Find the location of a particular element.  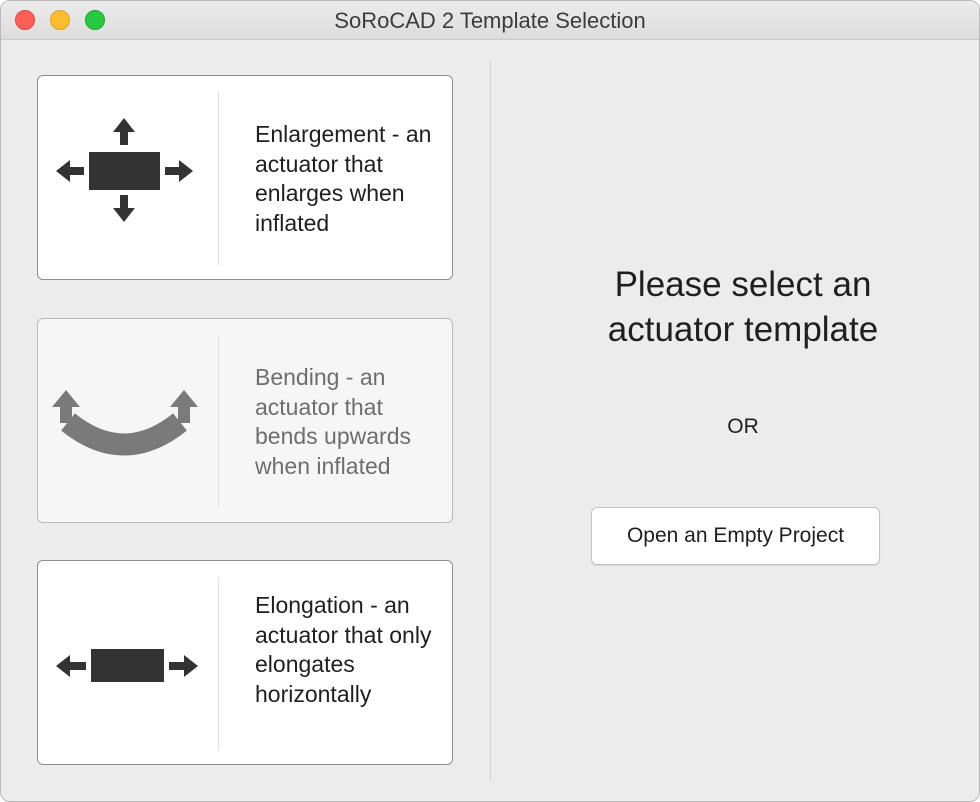

select-template-prompt: Please select an actuator template is located at coordinates (743, 307).